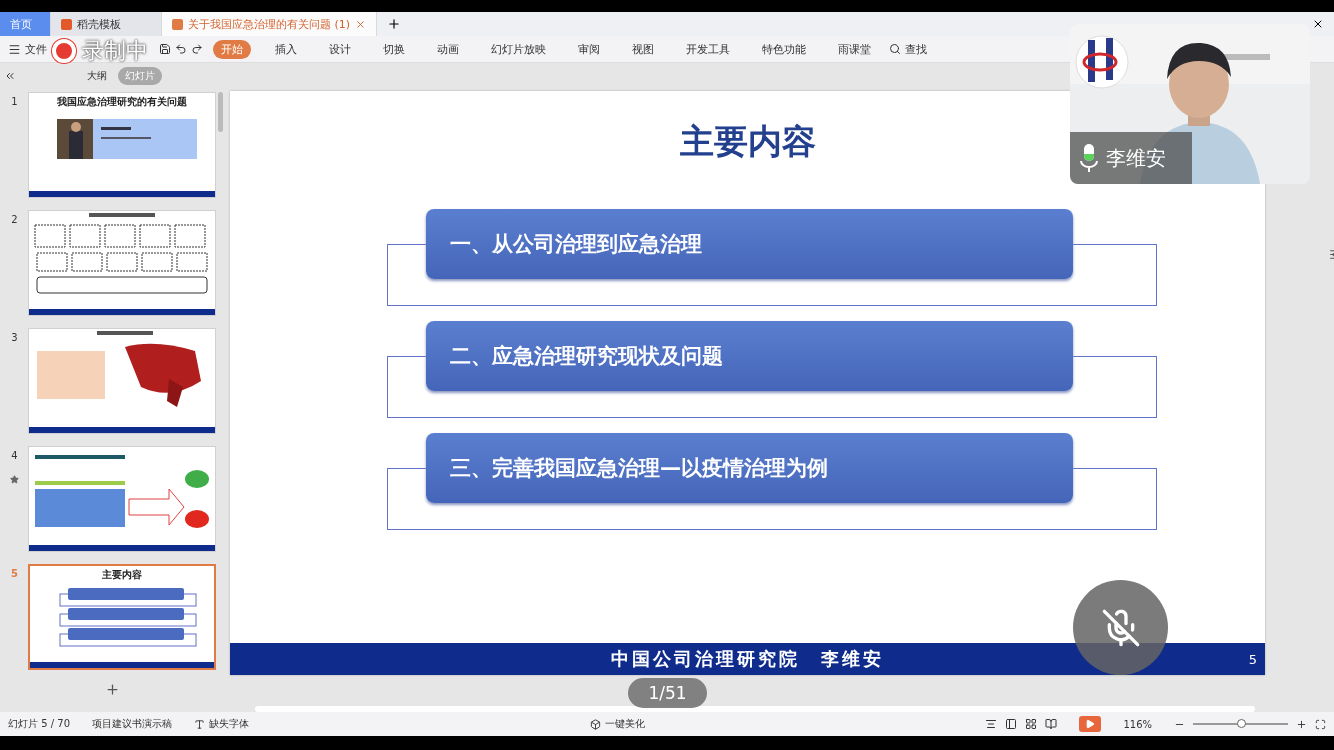 This screenshot has height=750, width=1334. What do you see at coordinates (749, 244) in the screenshot?
I see `contents-item: 一、从公司治理到应急治理` at bounding box center [749, 244].